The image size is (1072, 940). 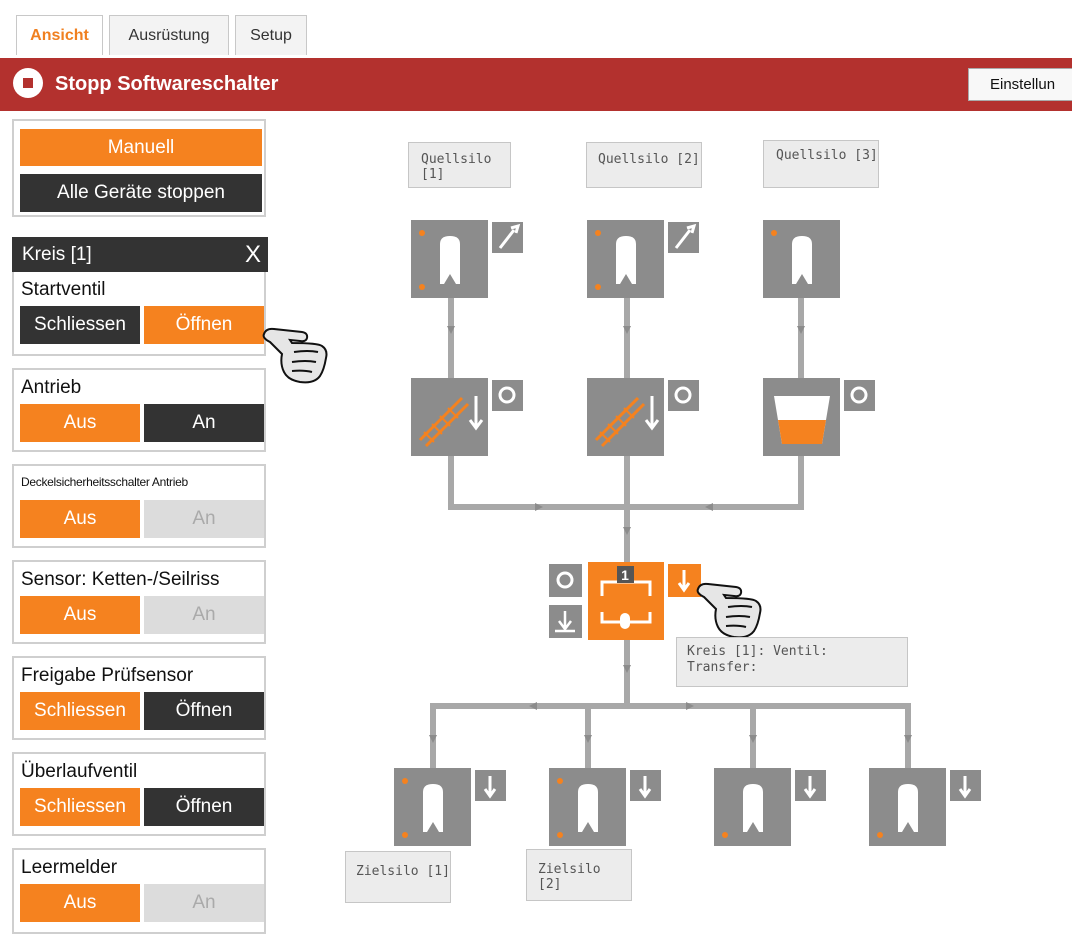 I want to click on download-icon, so click(x=565, y=621).